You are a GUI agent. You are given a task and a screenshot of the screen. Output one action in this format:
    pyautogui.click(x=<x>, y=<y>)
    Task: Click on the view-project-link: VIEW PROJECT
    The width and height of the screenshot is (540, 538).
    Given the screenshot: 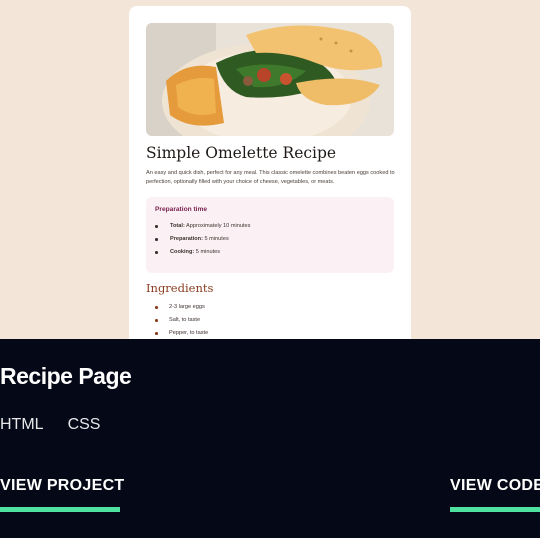 What is the action you would take?
    pyautogui.click(x=62, y=486)
    